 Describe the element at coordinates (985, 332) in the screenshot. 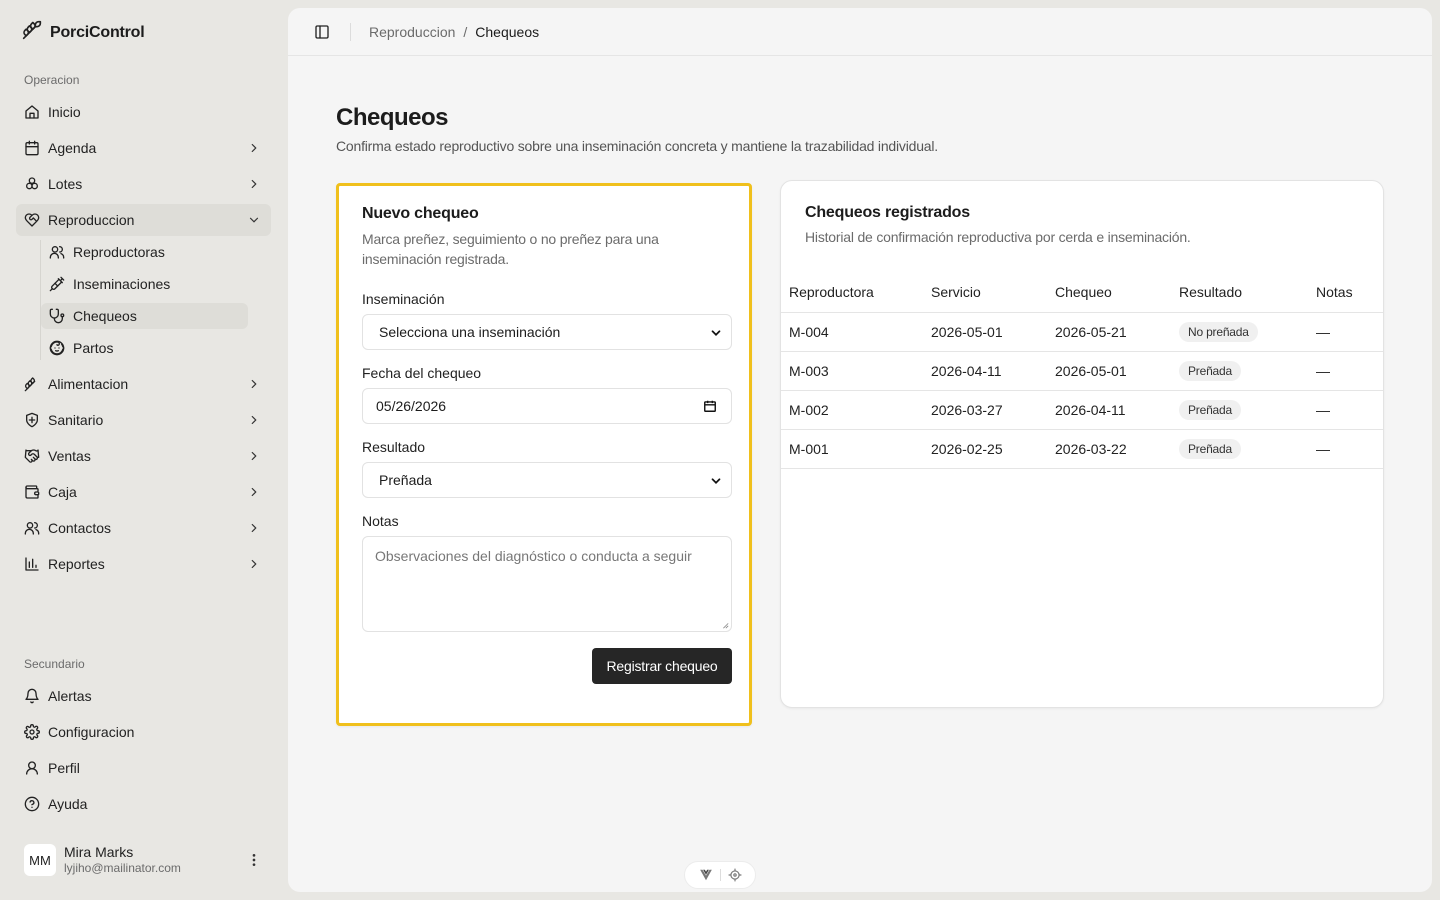

I see `table-cell: 2026-05-01` at that location.